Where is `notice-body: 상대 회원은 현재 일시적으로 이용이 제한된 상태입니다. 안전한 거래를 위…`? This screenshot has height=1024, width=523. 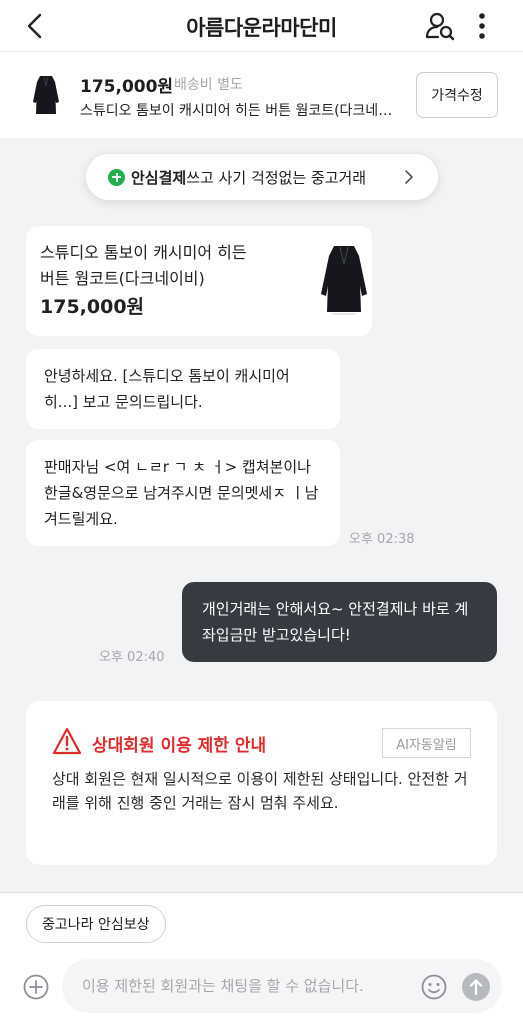 notice-body: 상대 회원은 현재 일시적으로 이용이 제한된 상태입니다. 안전한 거래를 위… is located at coordinates (260, 791).